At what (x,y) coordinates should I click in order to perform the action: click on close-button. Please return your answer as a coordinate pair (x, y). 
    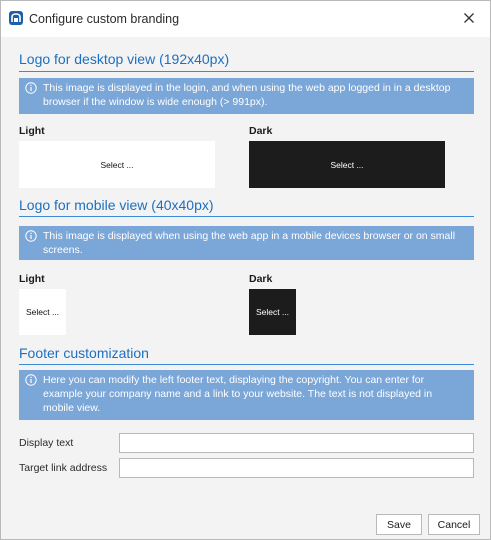
    Looking at the image, I should click on (469, 18).